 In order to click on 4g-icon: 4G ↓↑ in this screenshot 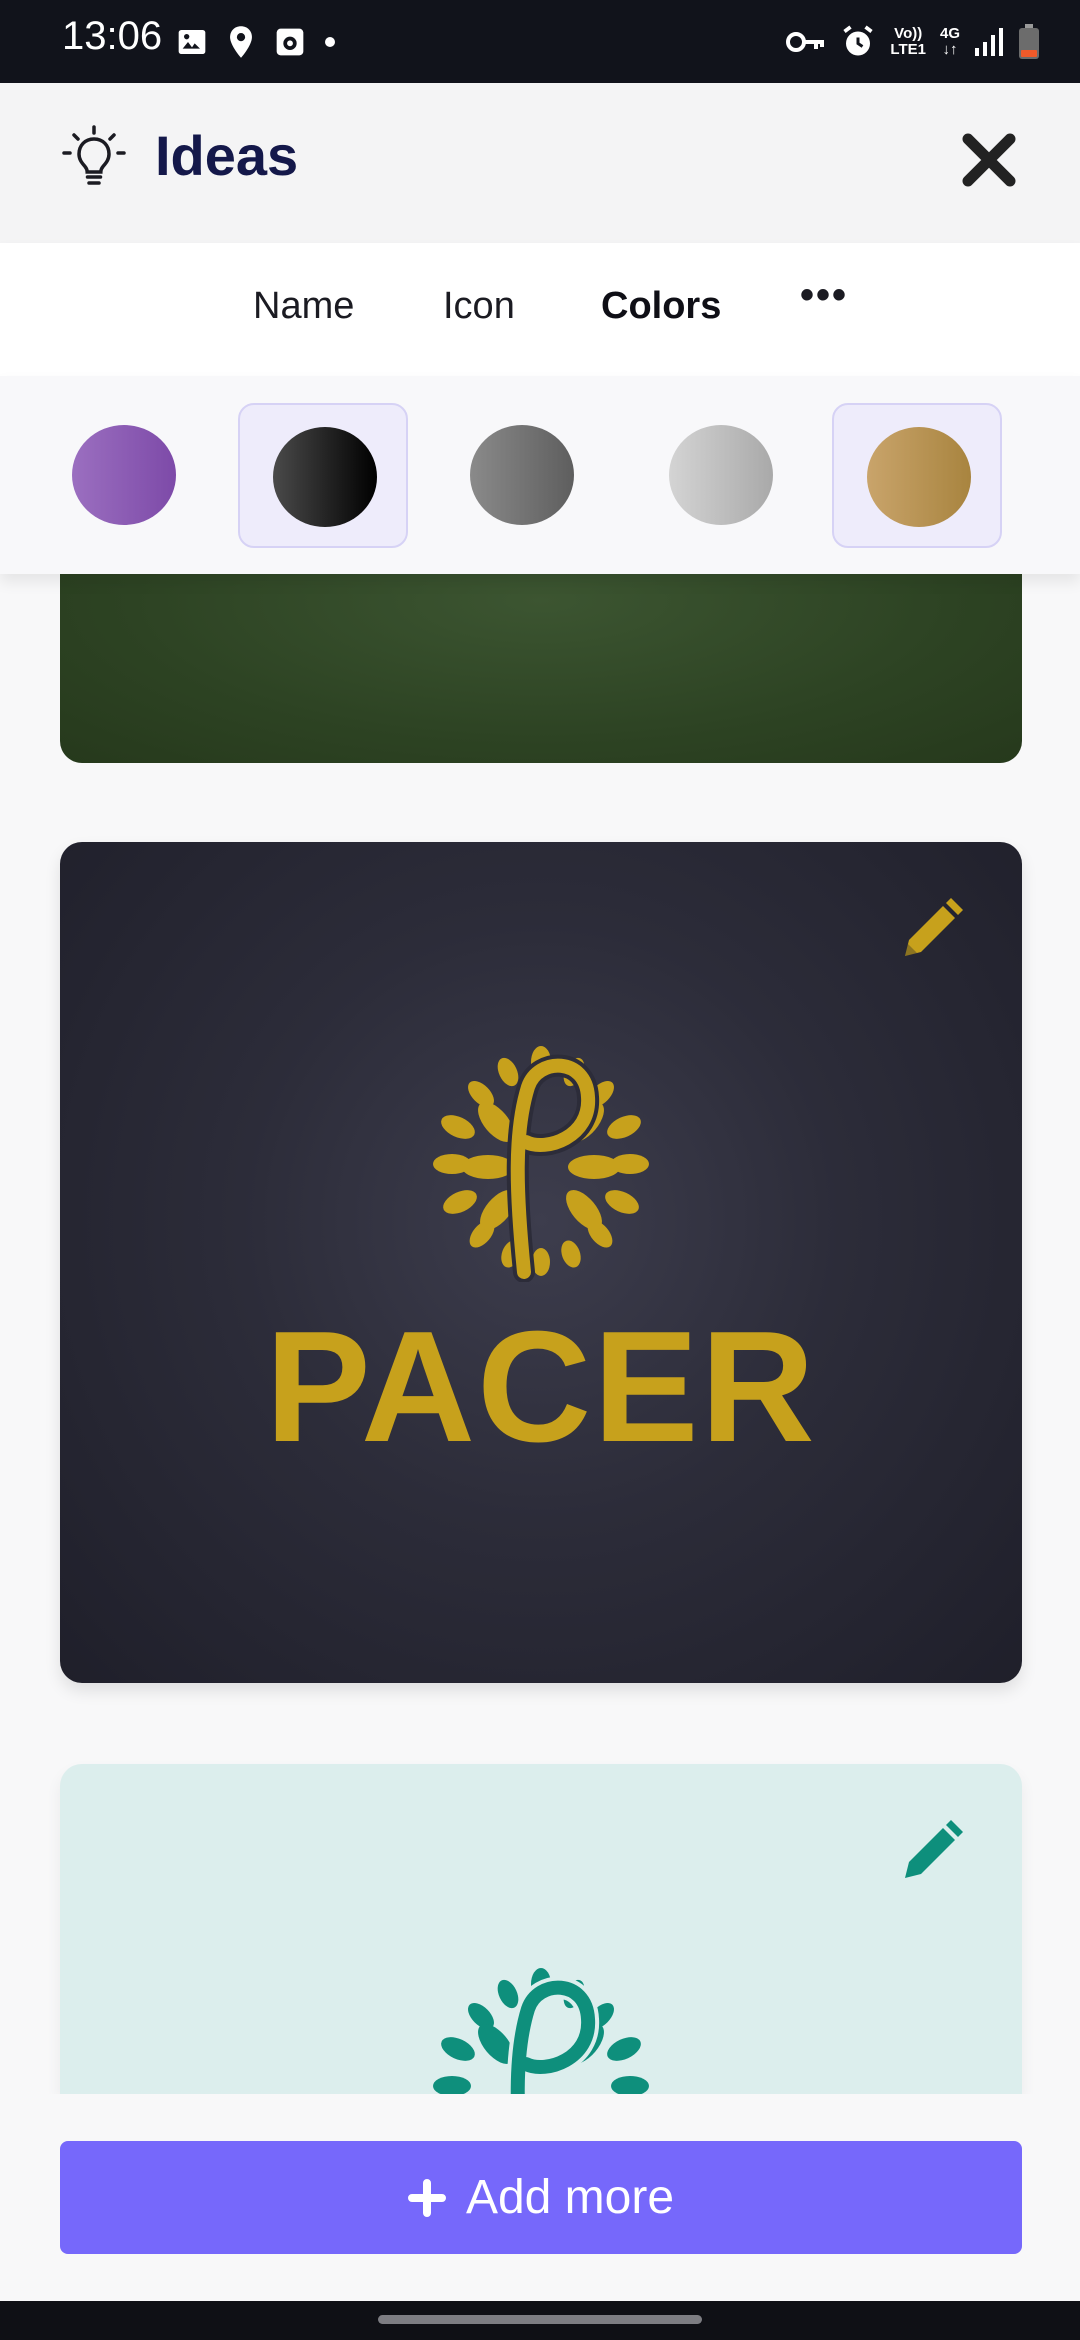, I will do `click(950, 42)`.